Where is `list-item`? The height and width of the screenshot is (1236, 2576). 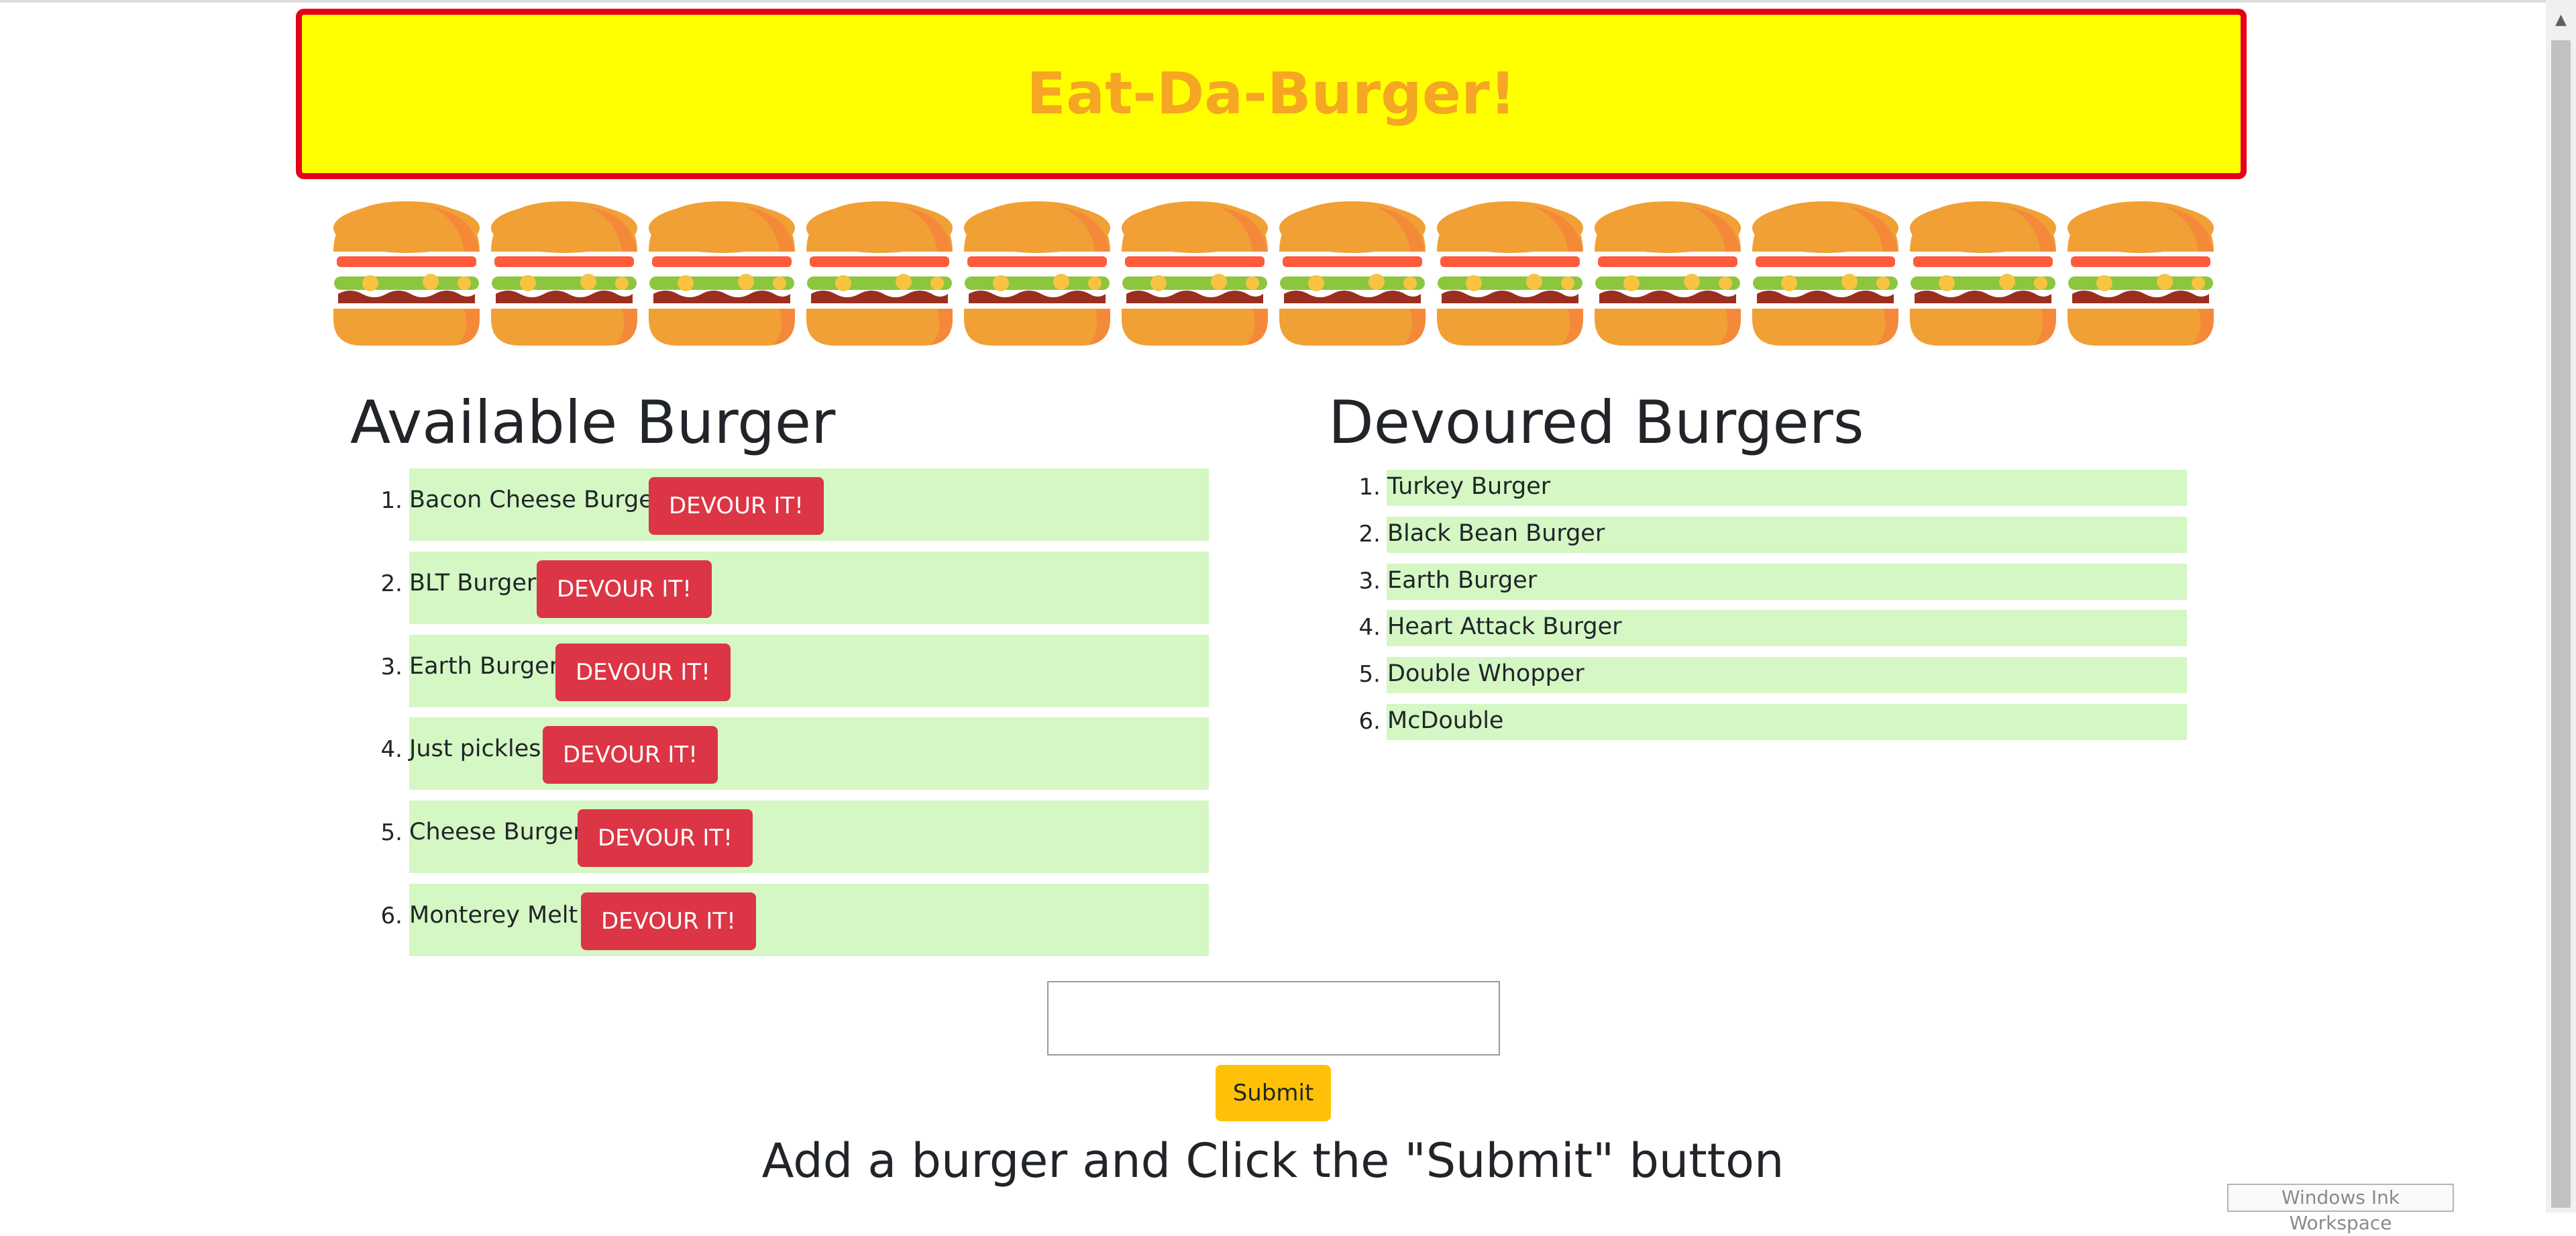 list-item is located at coordinates (1787, 722).